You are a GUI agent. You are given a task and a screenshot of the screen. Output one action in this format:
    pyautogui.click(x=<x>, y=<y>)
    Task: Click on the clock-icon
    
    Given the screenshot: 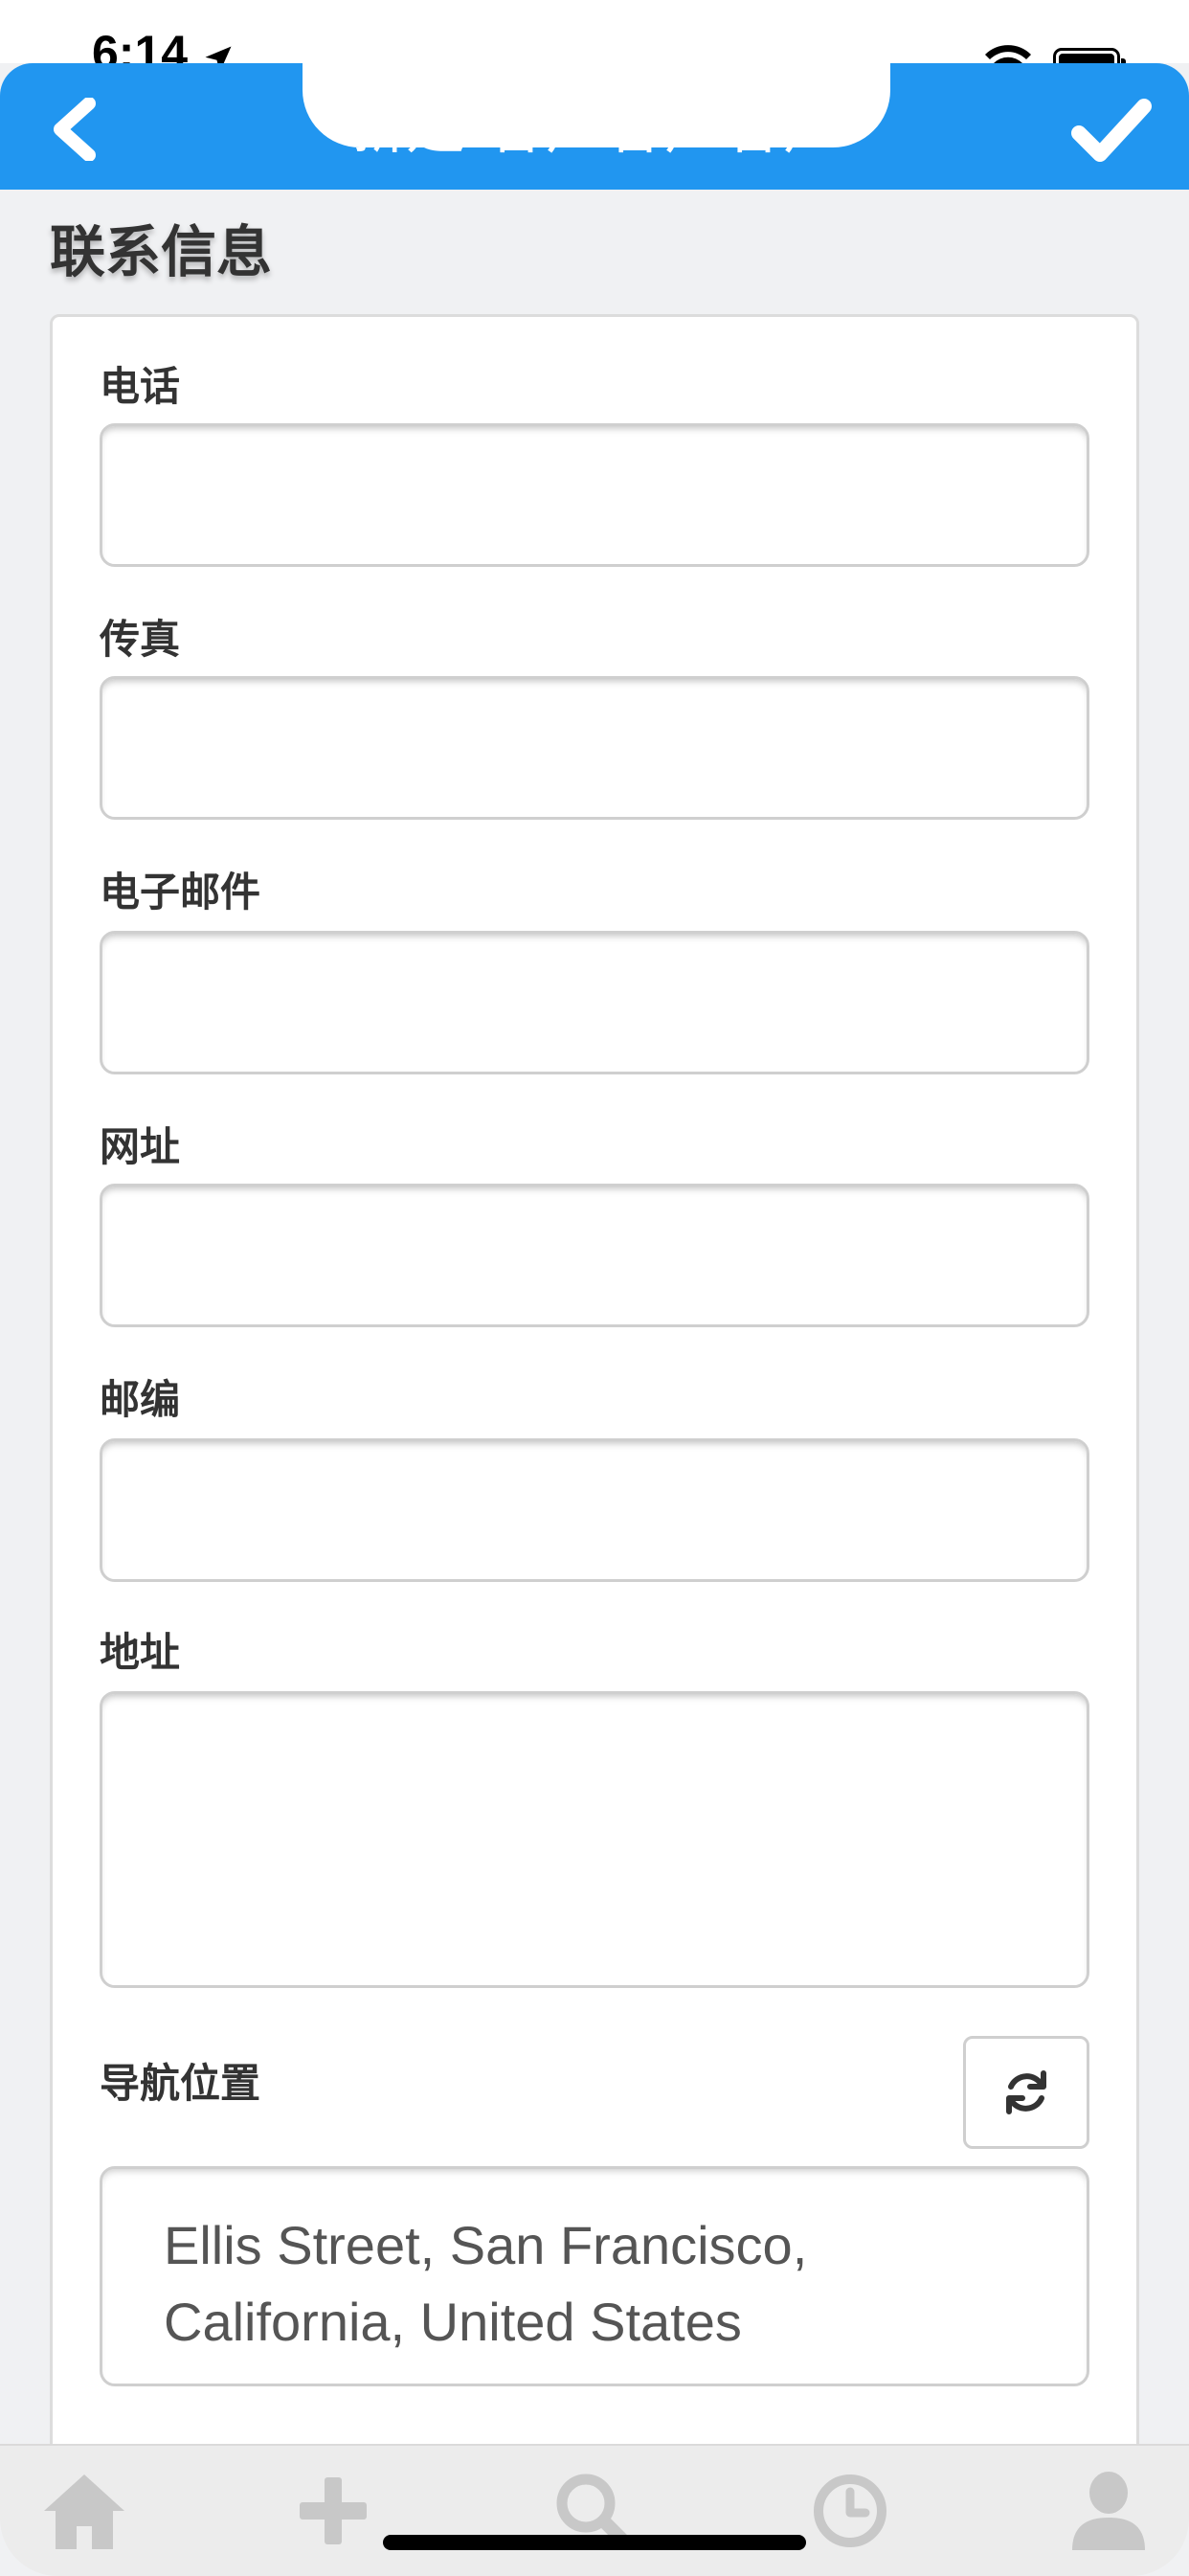 What is the action you would take?
    pyautogui.click(x=850, y=2510)
    